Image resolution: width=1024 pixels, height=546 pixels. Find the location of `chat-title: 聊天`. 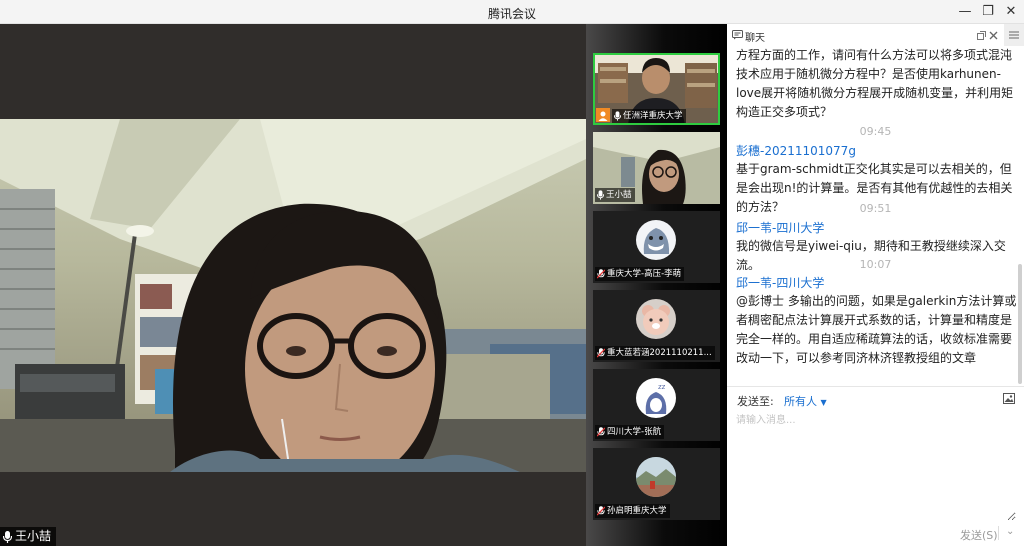

chat-title: 聊天 is located at coordinates (755, 38).